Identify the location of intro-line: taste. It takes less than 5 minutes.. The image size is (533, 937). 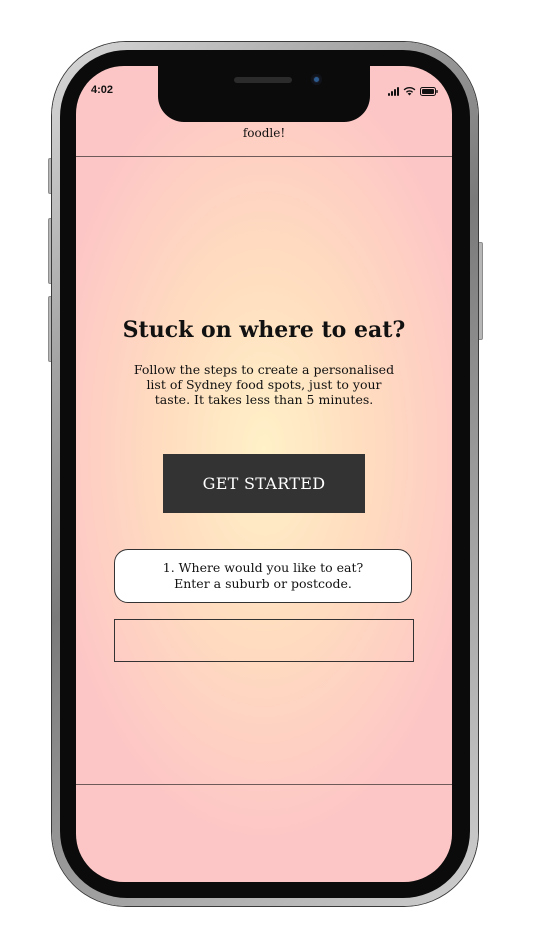
(264, 399).